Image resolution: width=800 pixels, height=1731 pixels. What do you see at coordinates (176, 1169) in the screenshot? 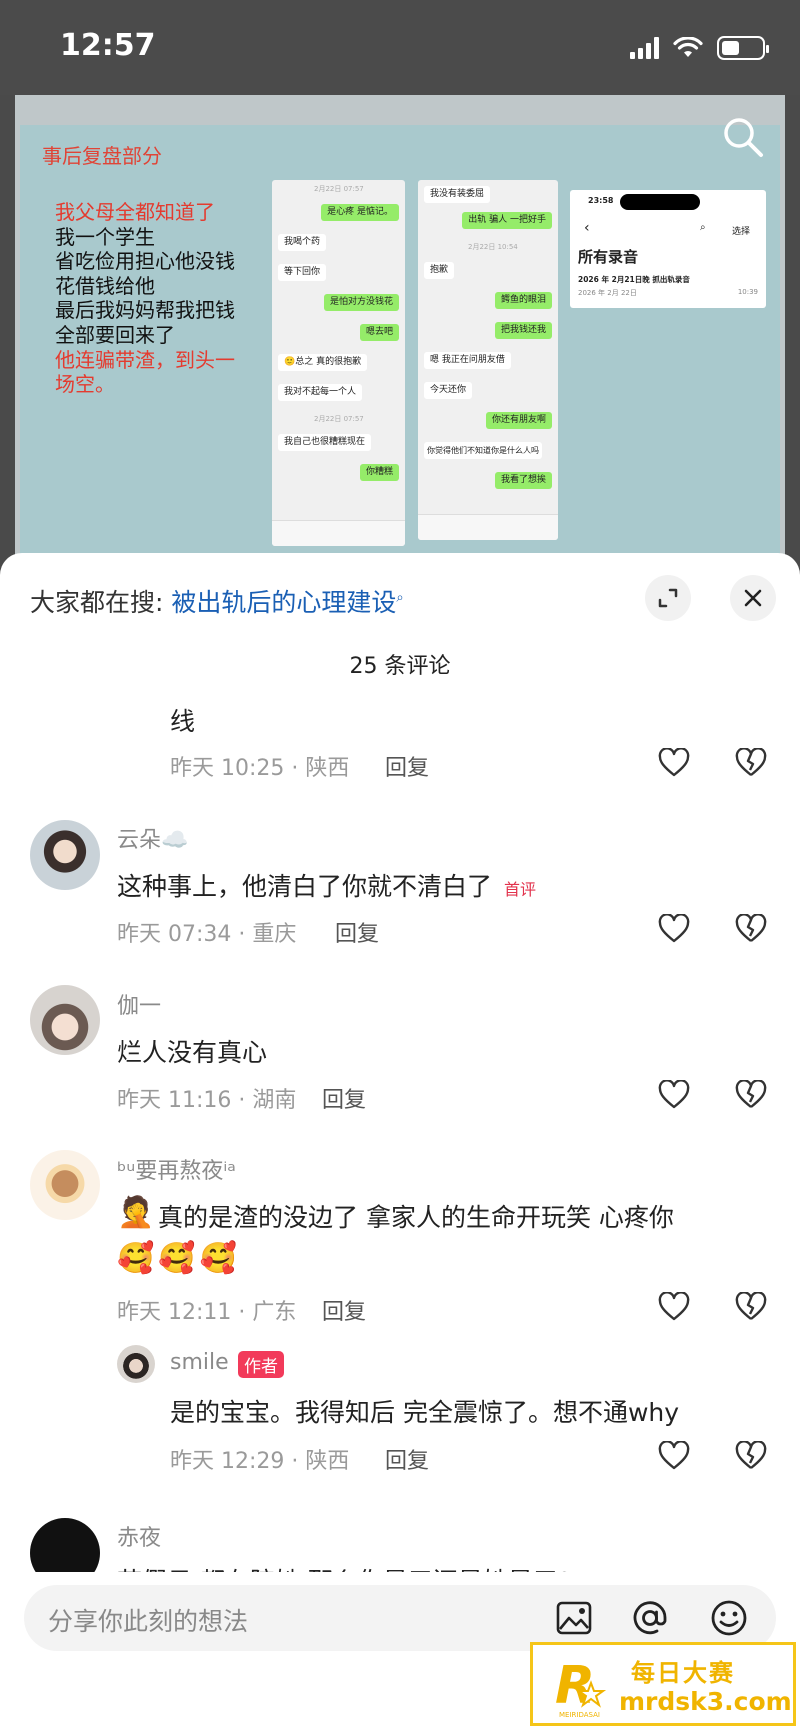
I see `comment-author: ᵇᵘ要再熬夜ⁱᵃ` at bounding box center [176, 1169].